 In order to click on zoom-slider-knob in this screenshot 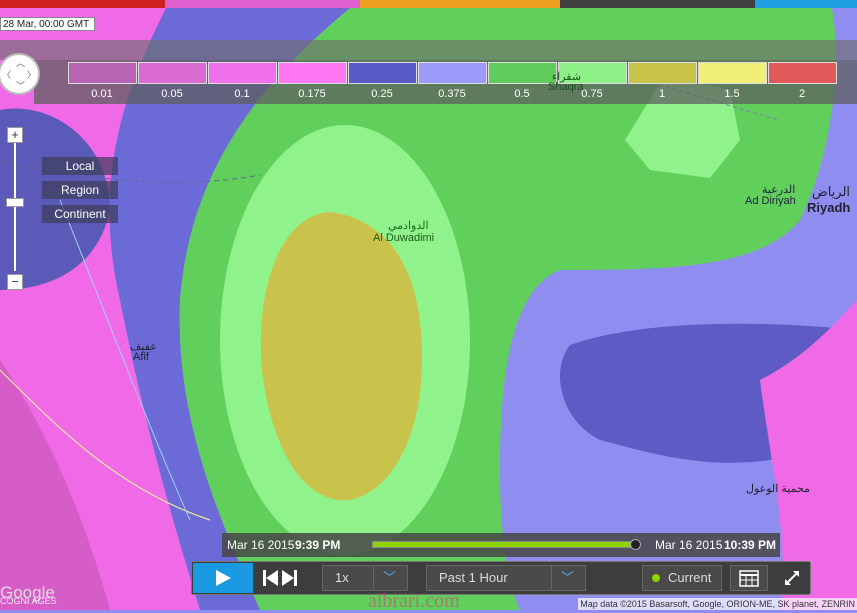, I will do `click(15, 202)`.